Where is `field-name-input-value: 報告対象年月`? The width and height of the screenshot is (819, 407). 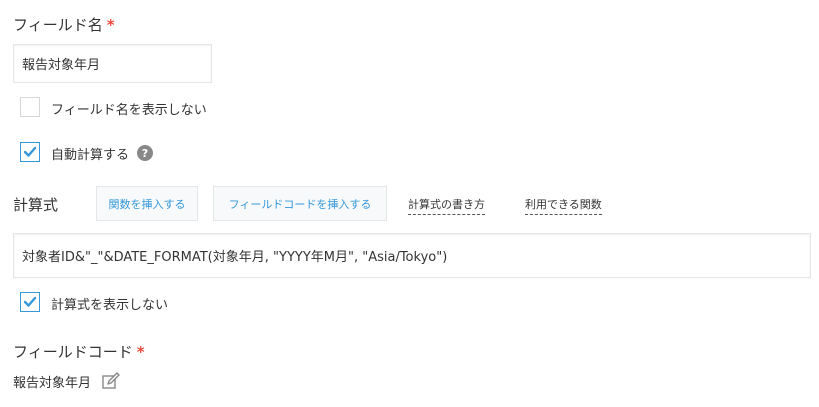
field-name-input-value: 報告対象年月 is located at coordinates (61, 65).